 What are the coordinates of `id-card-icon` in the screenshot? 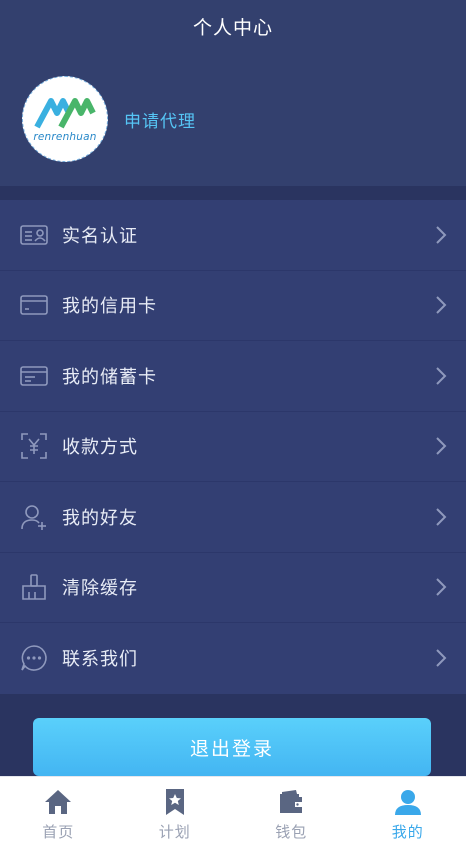 It's located at (34, 235).